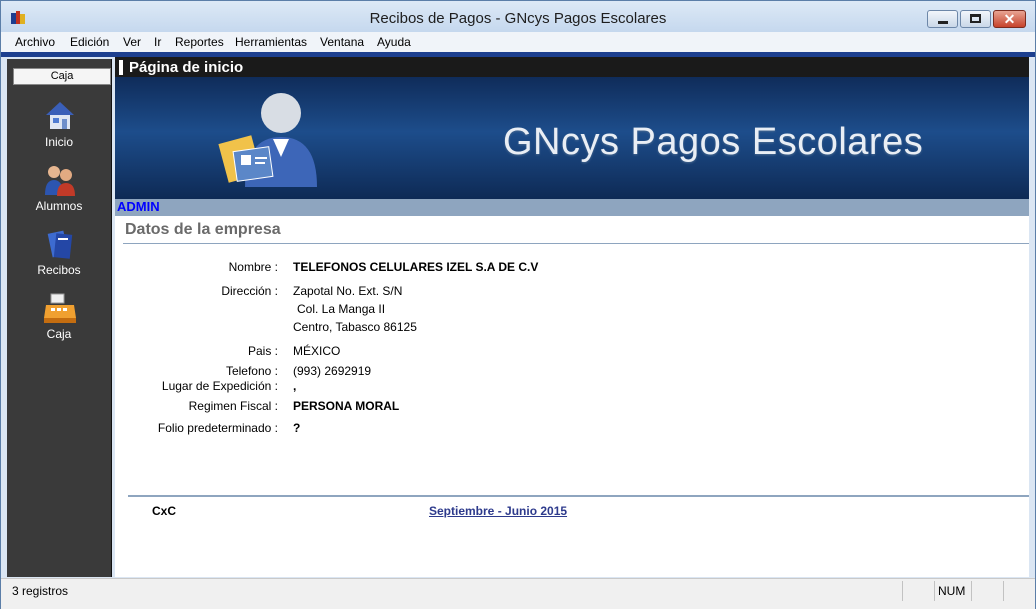 This screenshot has height=609, width=1036. What do you see at coordinates (132, 42) in the screenshot?
I see `menu-ver: Ver` at bounding box center [132, 42].